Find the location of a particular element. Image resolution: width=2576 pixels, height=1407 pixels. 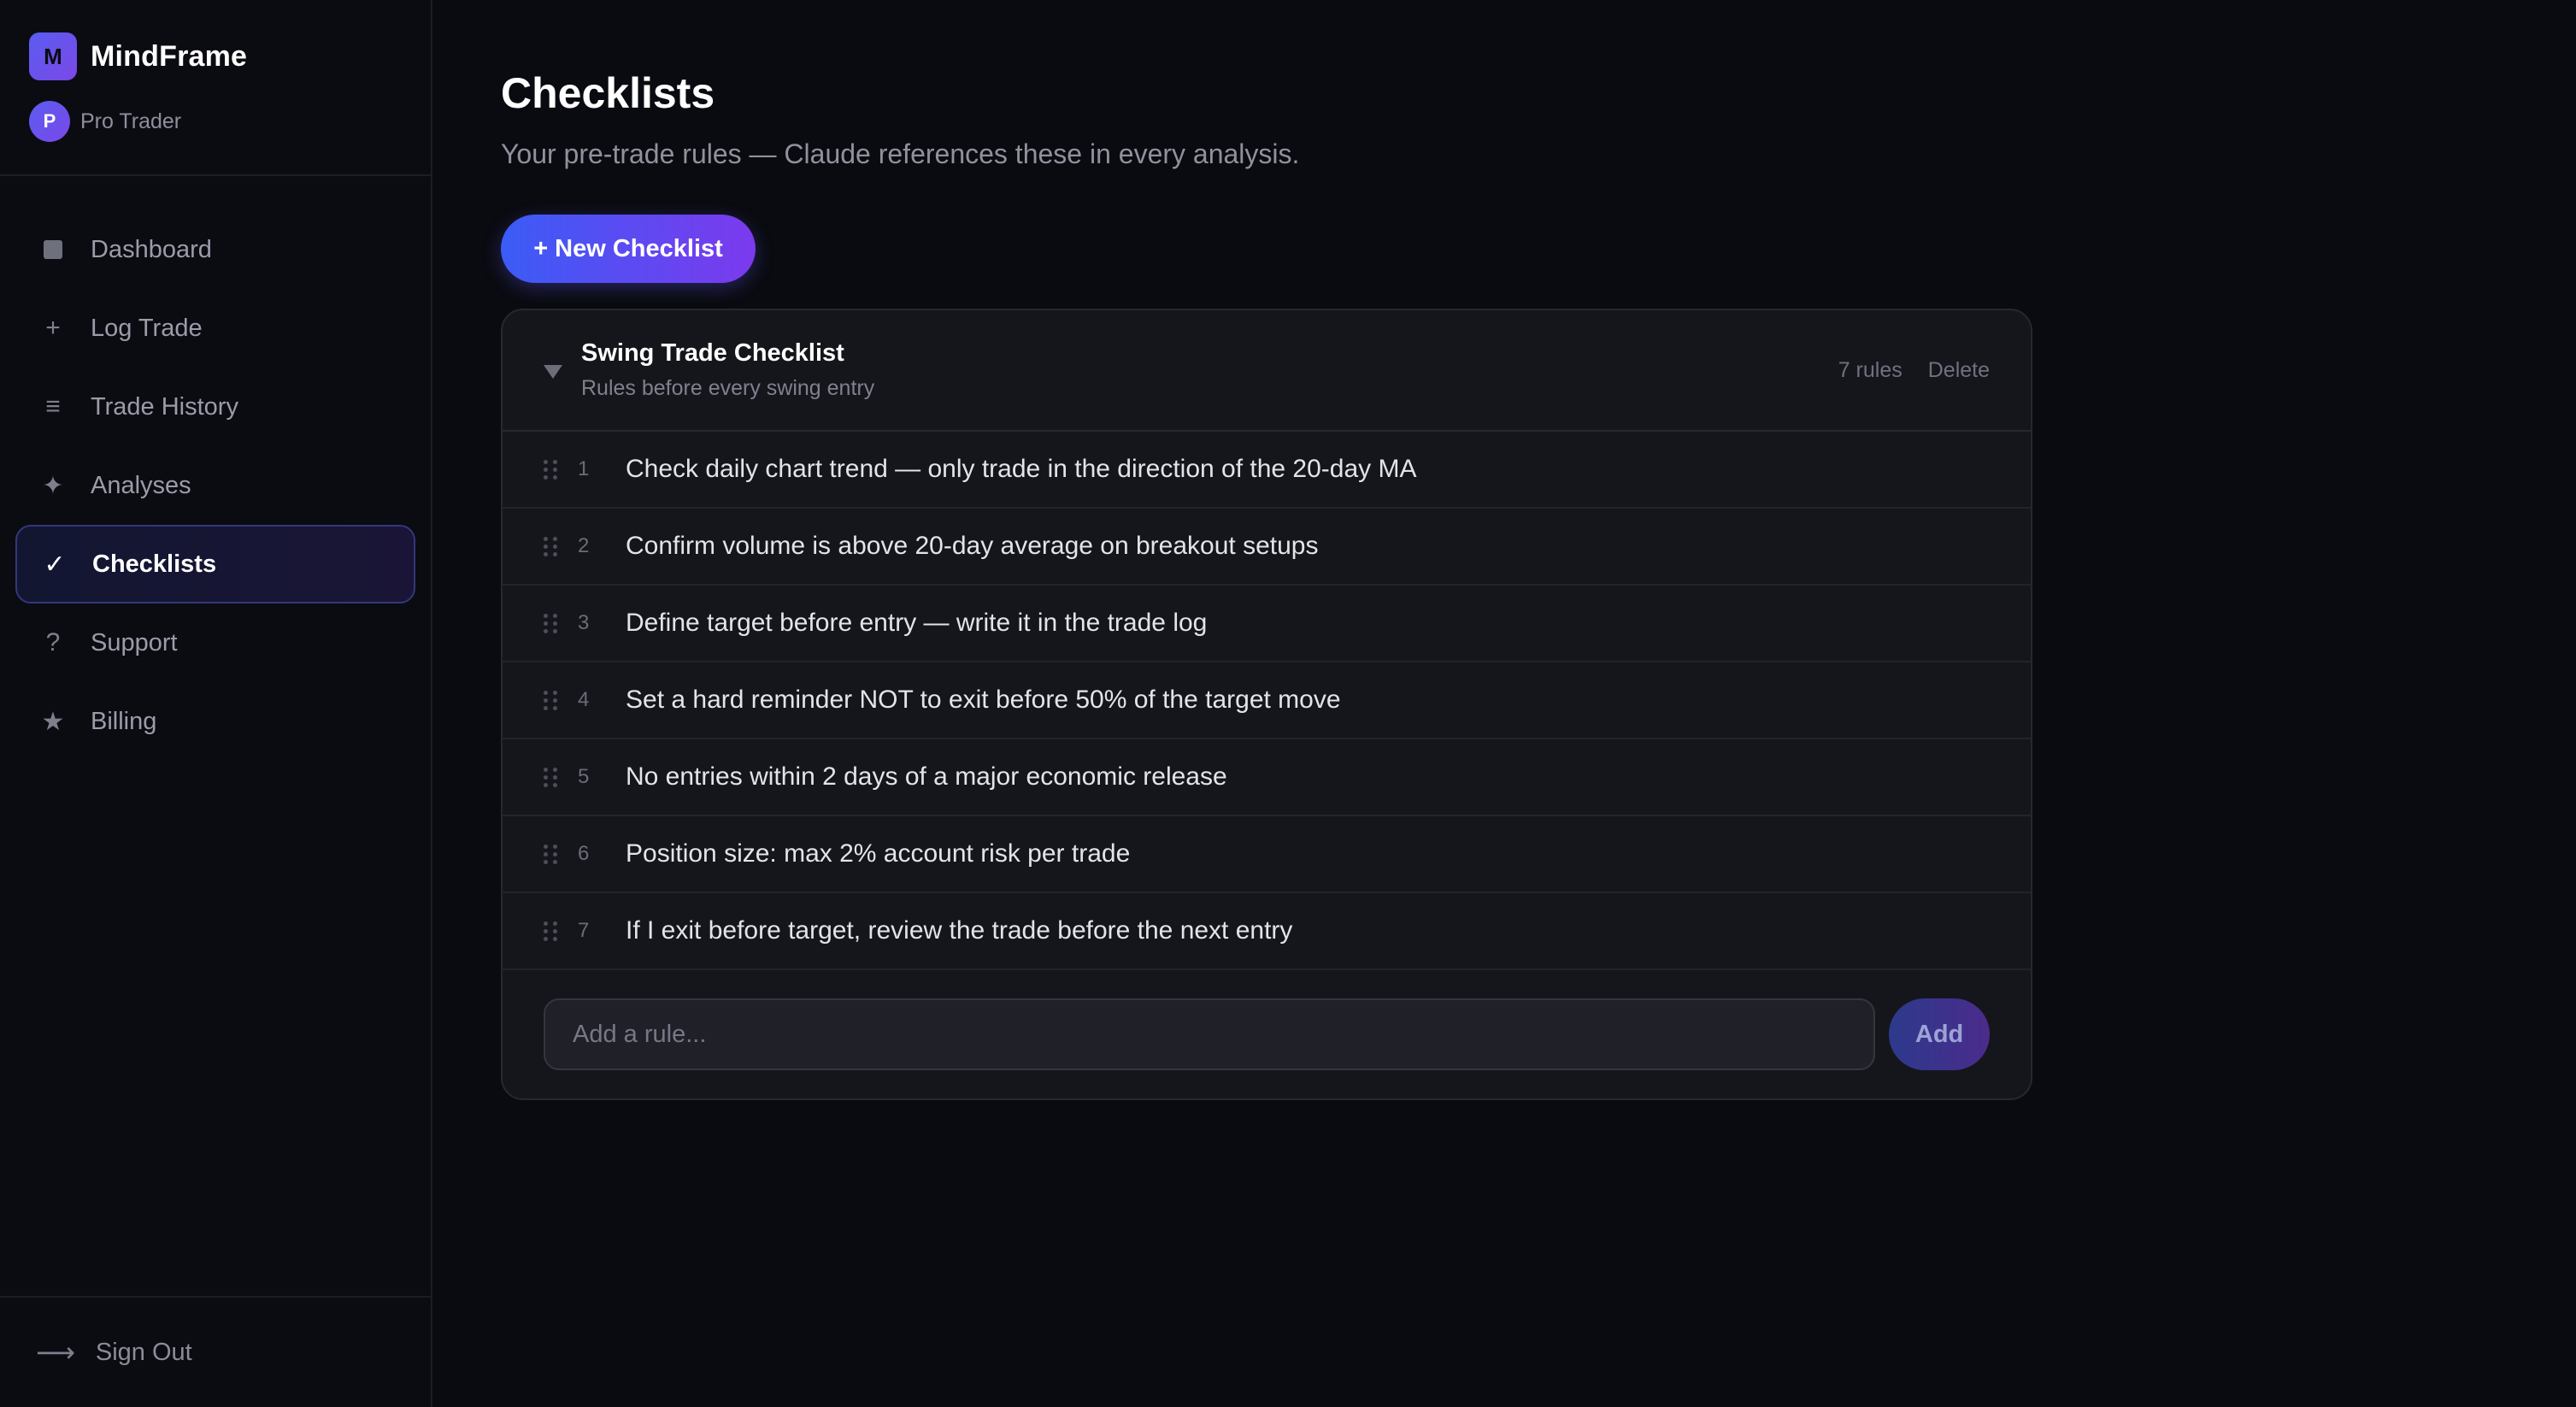

list-icon: ≡ is located at coordinates (53, 406).